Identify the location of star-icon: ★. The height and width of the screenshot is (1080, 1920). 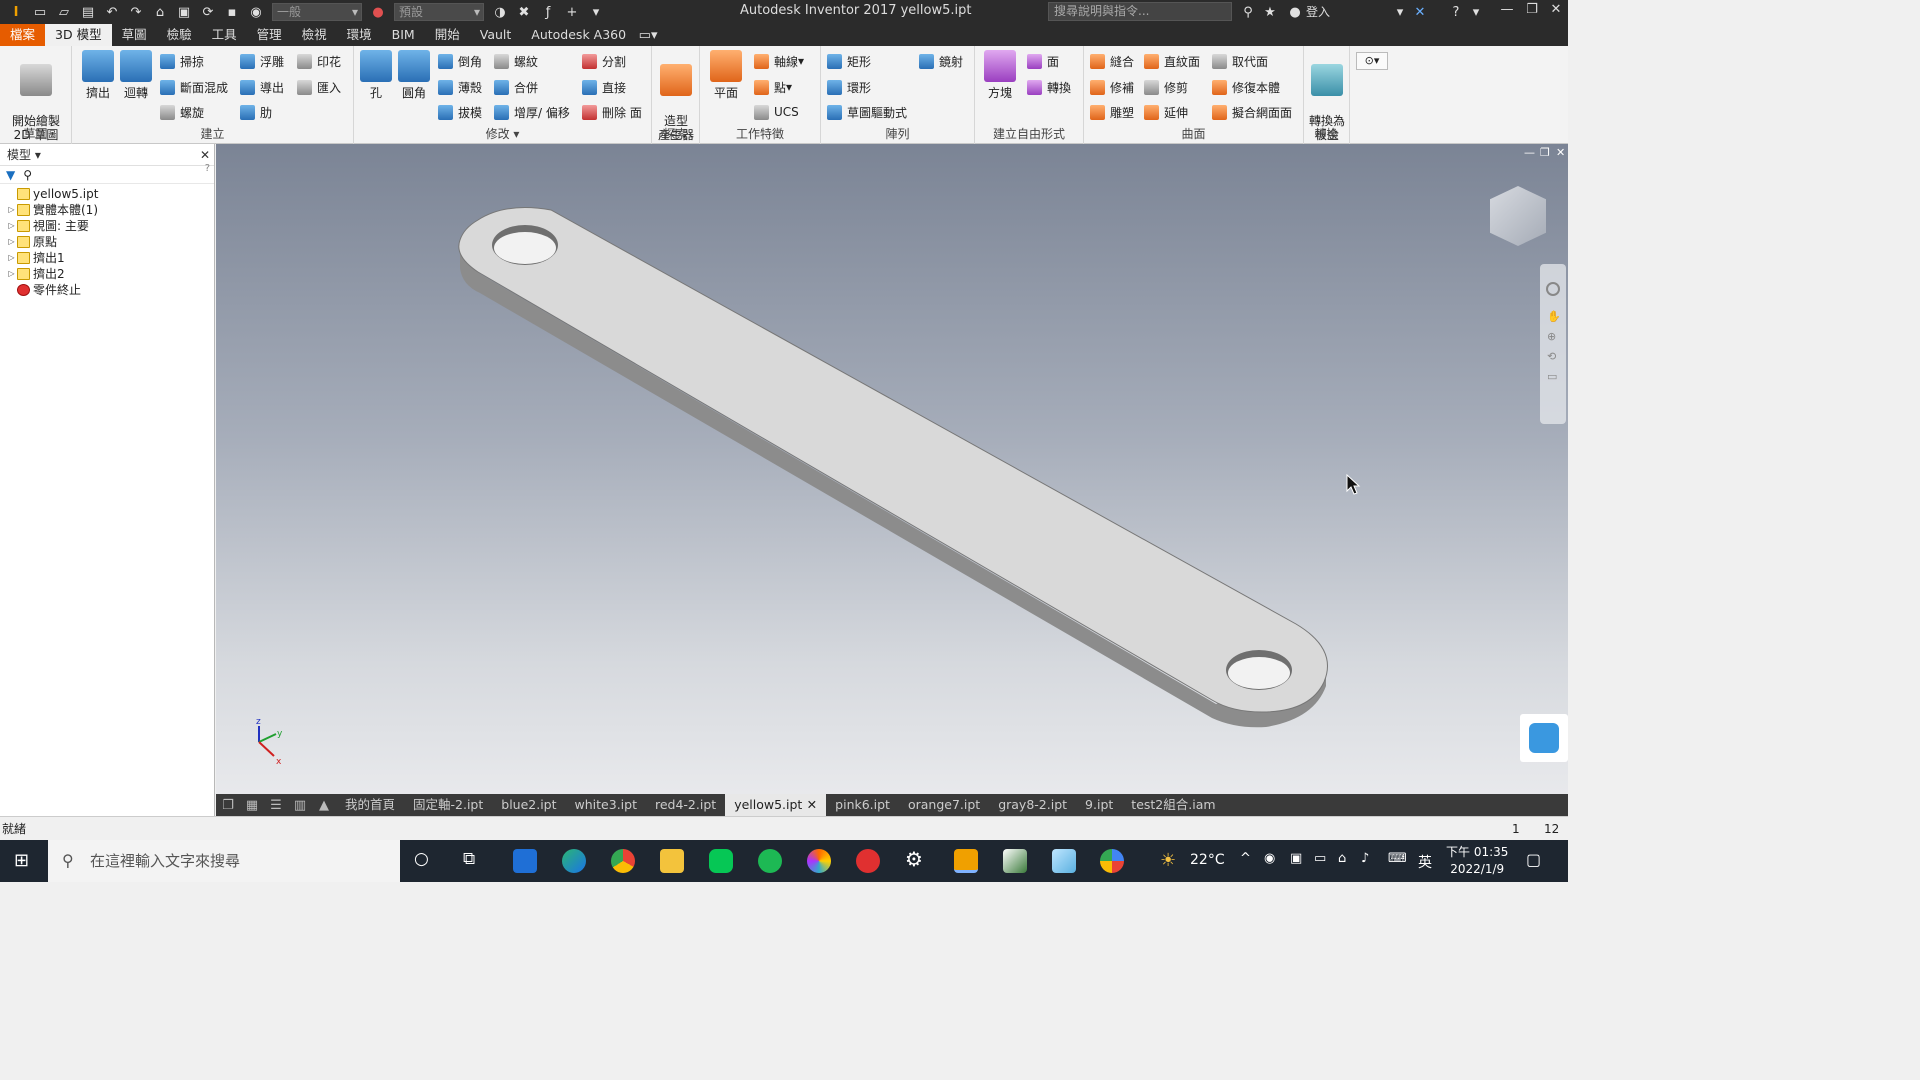
(1270, 12).